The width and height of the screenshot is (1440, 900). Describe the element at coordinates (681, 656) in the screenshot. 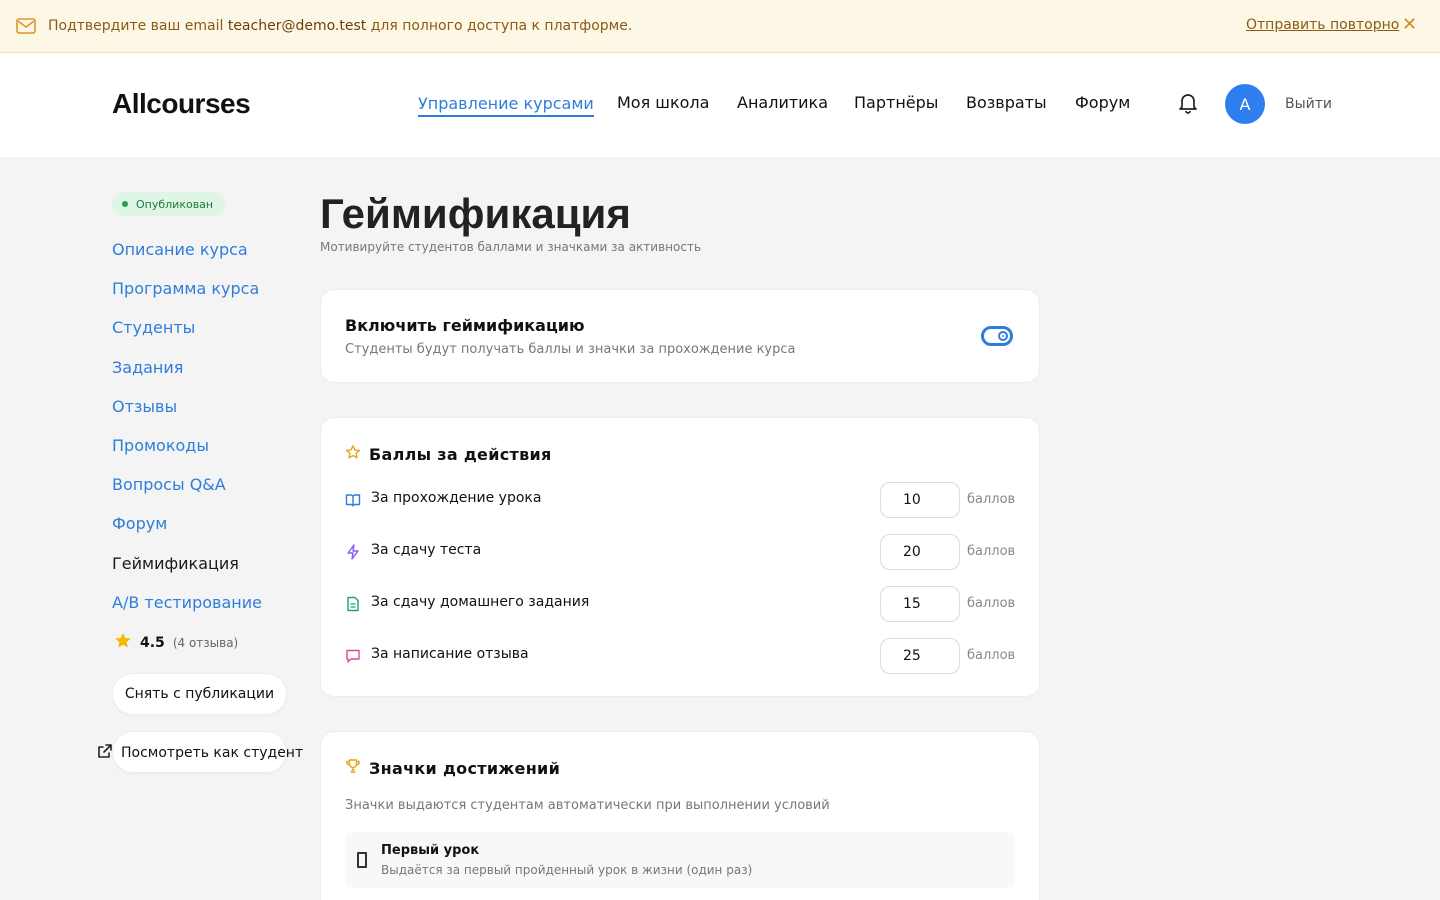

I see `points-row-review: За написание отзыва баллов` at that location.